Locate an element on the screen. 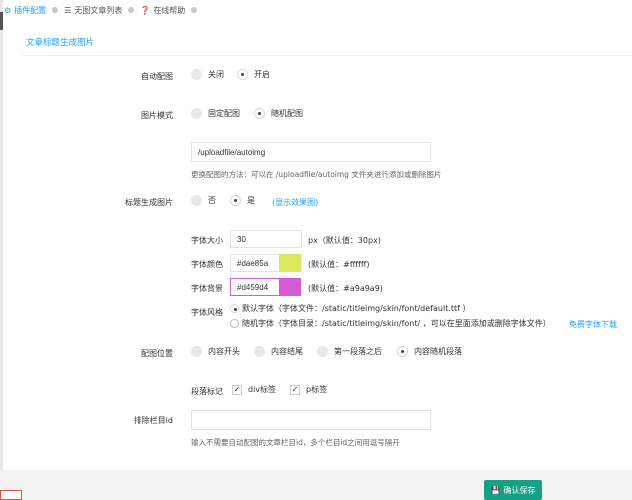  tab-label: 插件配置 is located at coordinates (30, 10).